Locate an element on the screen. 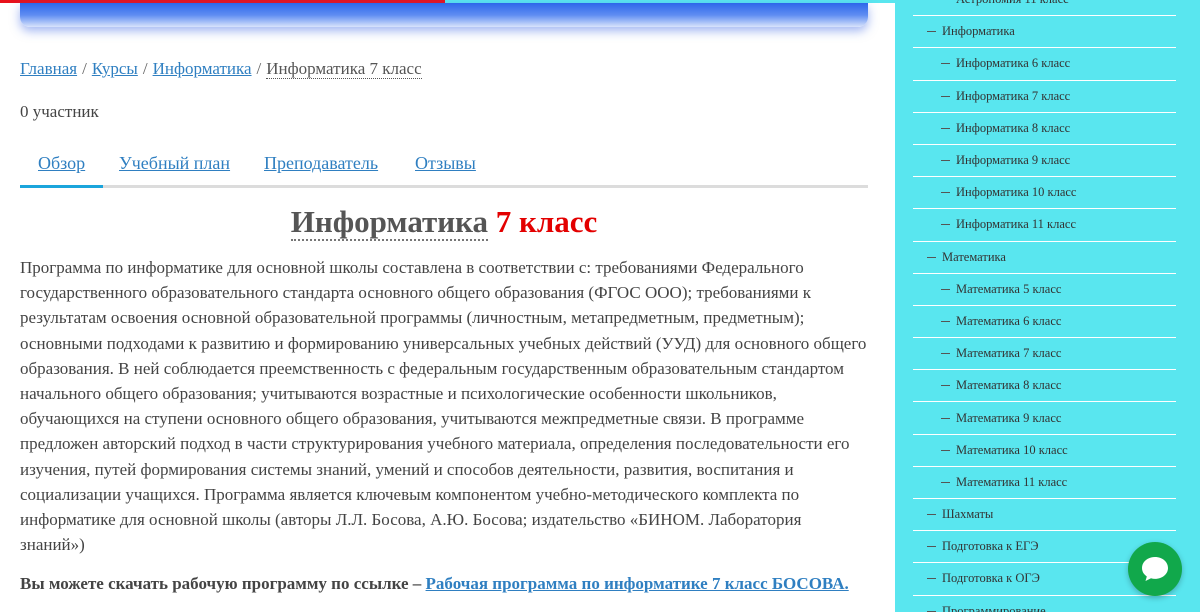  sidebar-item-label: Математика 9 класс is located at coordinates (1009, 417).